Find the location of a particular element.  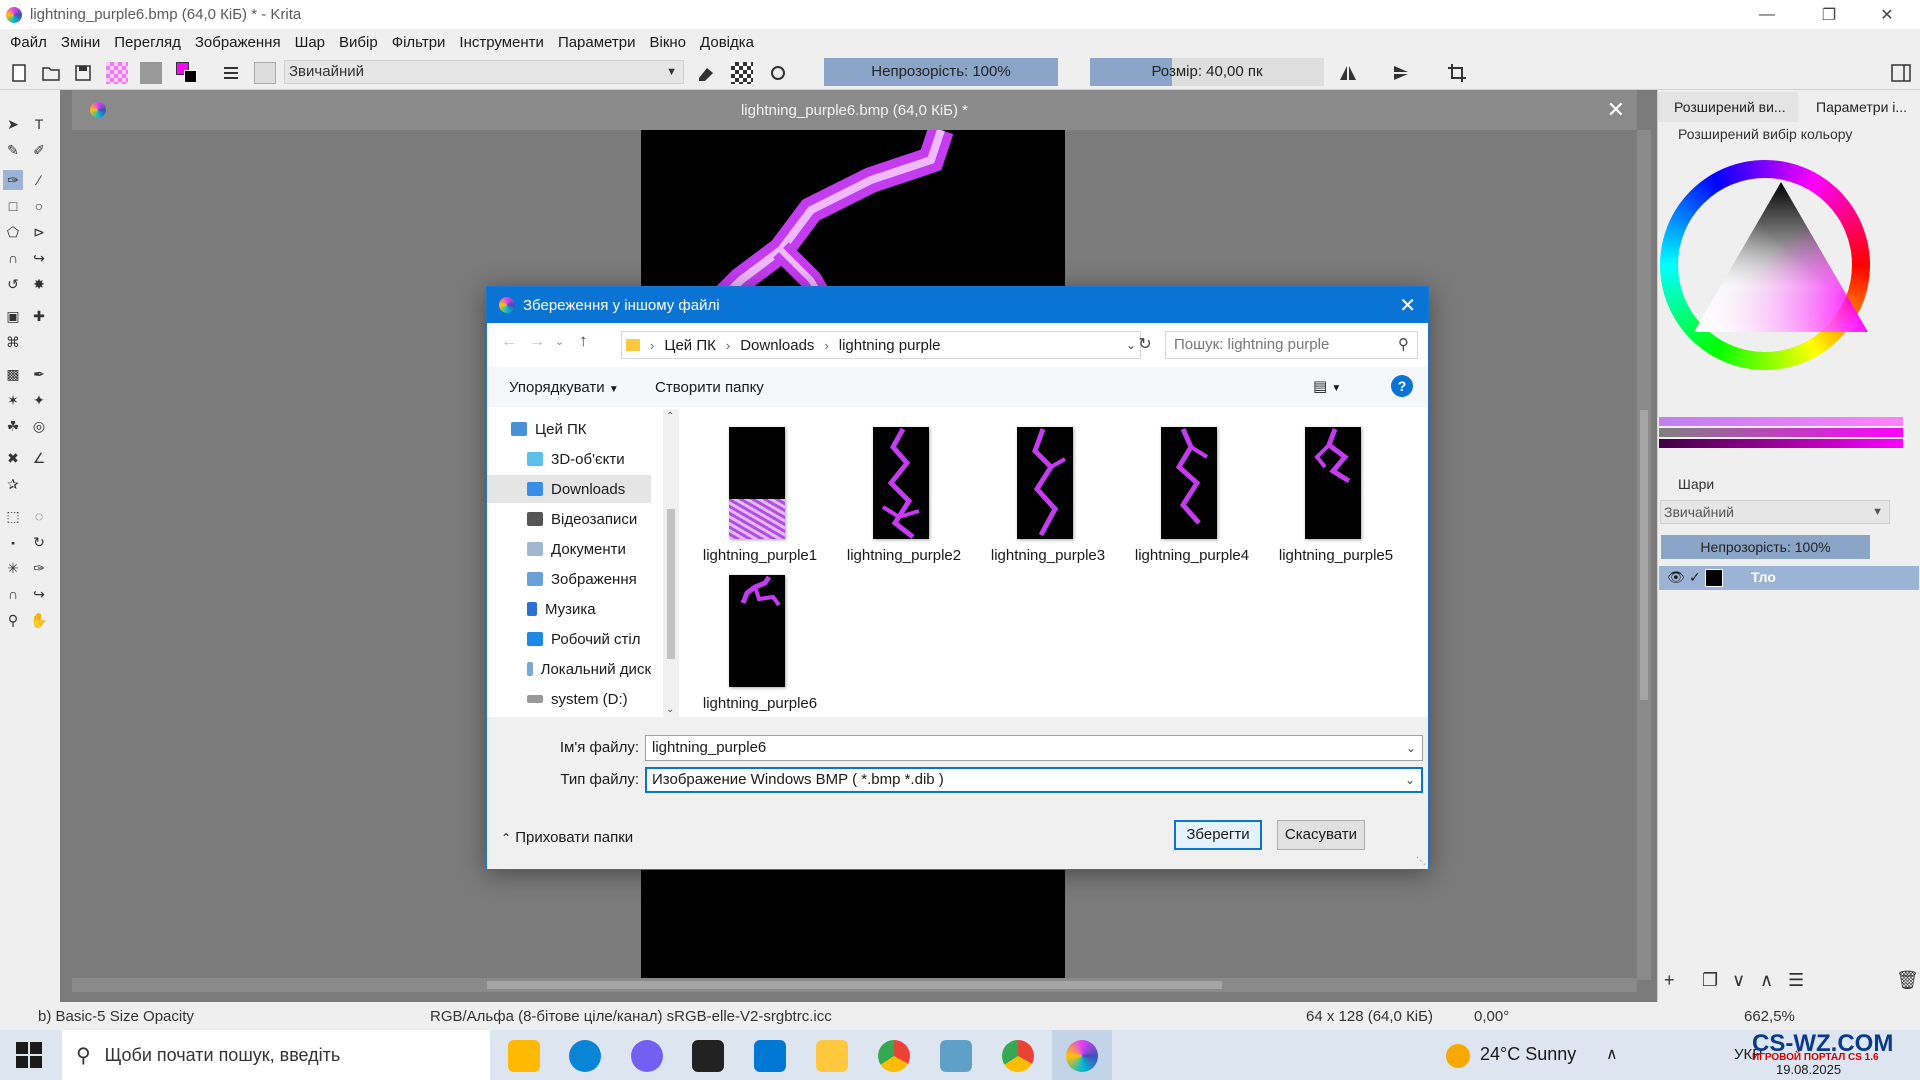

reference-tool-icon: ✰ is located at coordinates (13, 484).